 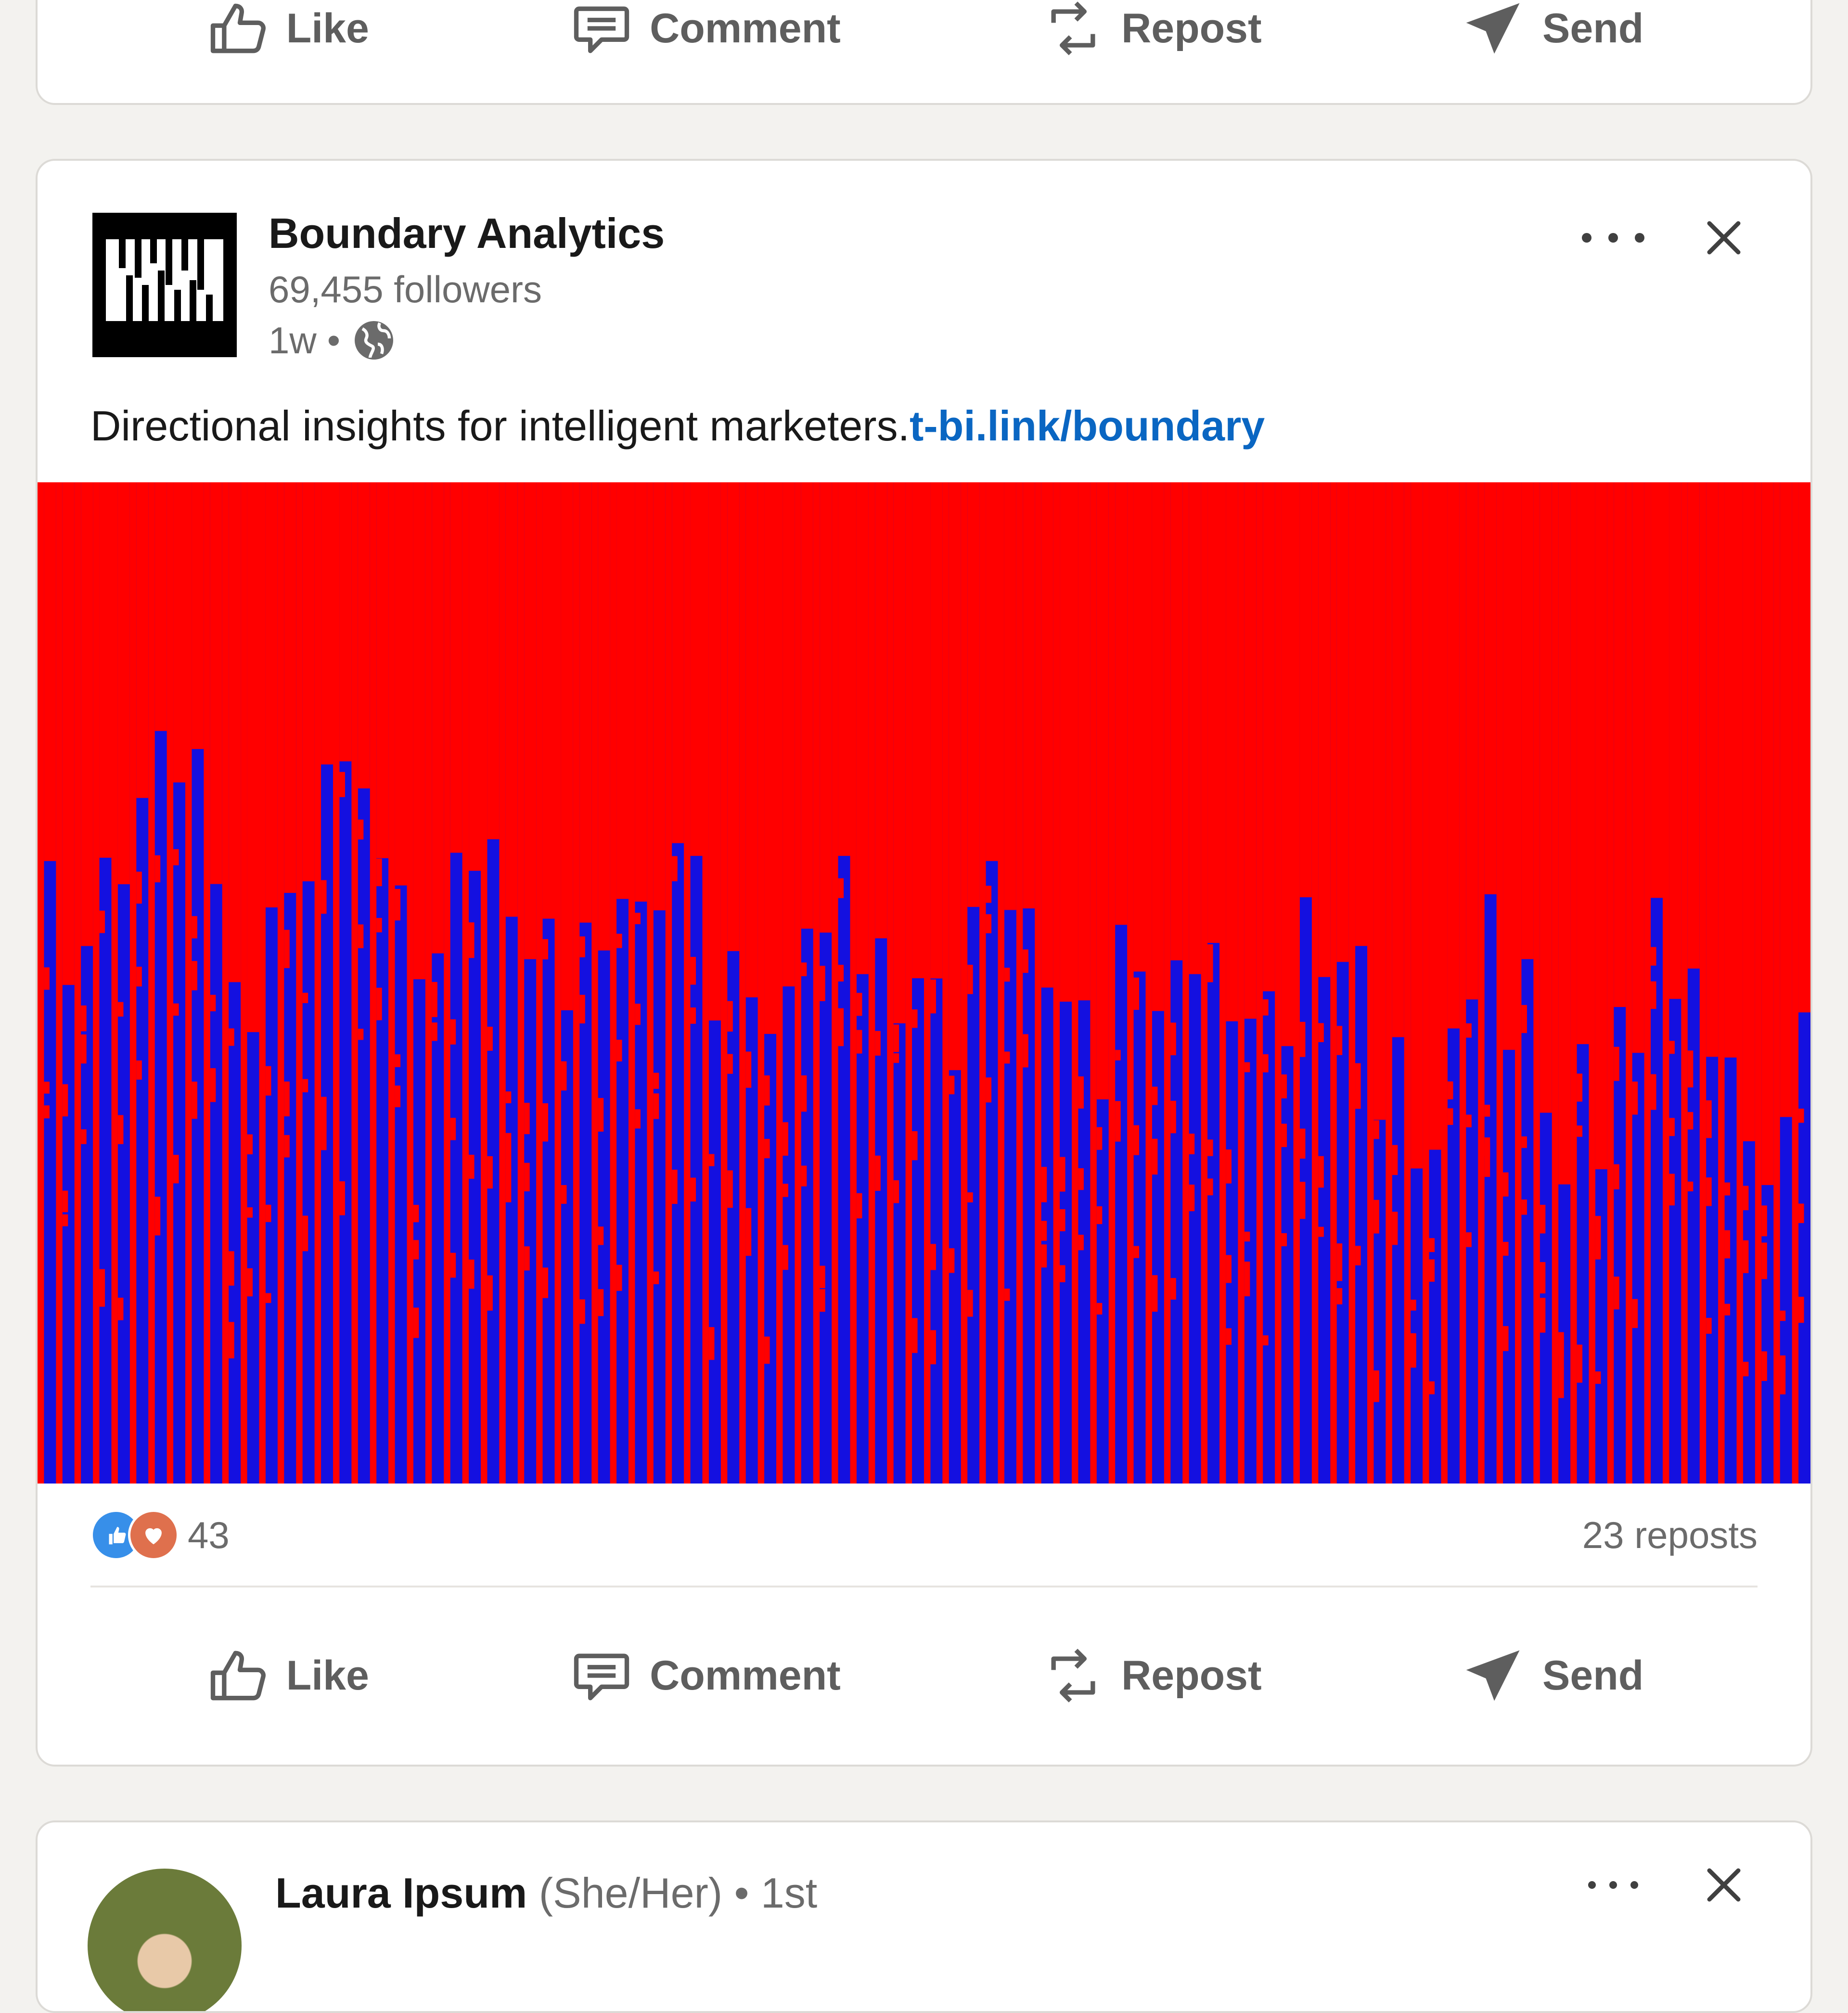 What do you see at coordinates (631, 1893) in the screenshot?
I see `author-pronouns: (She/Her)` at bounding box center [631, 1893].